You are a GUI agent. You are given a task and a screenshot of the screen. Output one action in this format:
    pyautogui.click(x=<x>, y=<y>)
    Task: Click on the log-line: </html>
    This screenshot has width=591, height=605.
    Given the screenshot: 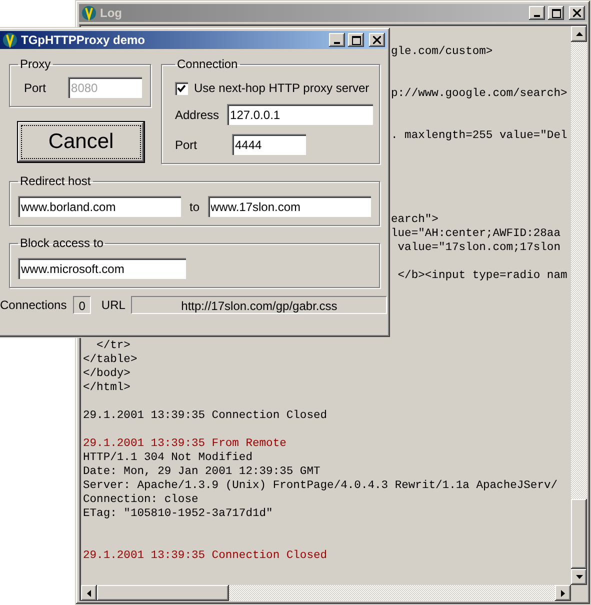 What is the action you would take?
    pyautogui.click(x=106, y=388)
    